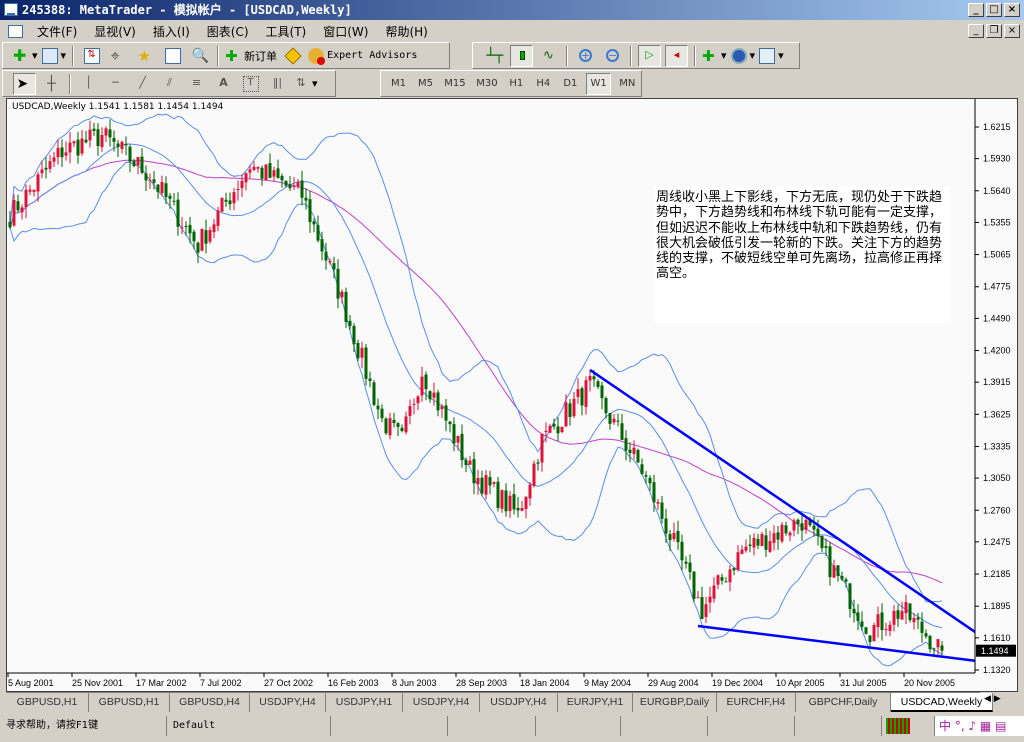 Image resolution: width=1024 pixels, height=742 pixels. I want to click on menu-help: 帮助(H), so click(406, 31).